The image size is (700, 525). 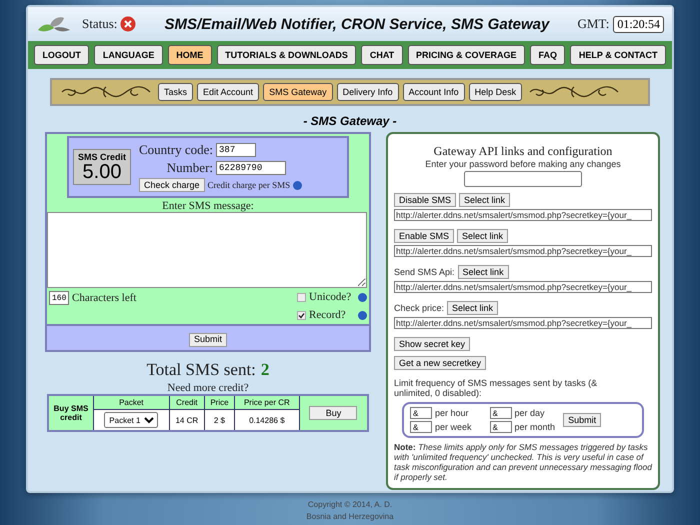 I want to click on country-code-field: 387, so click(x=236, y=150).